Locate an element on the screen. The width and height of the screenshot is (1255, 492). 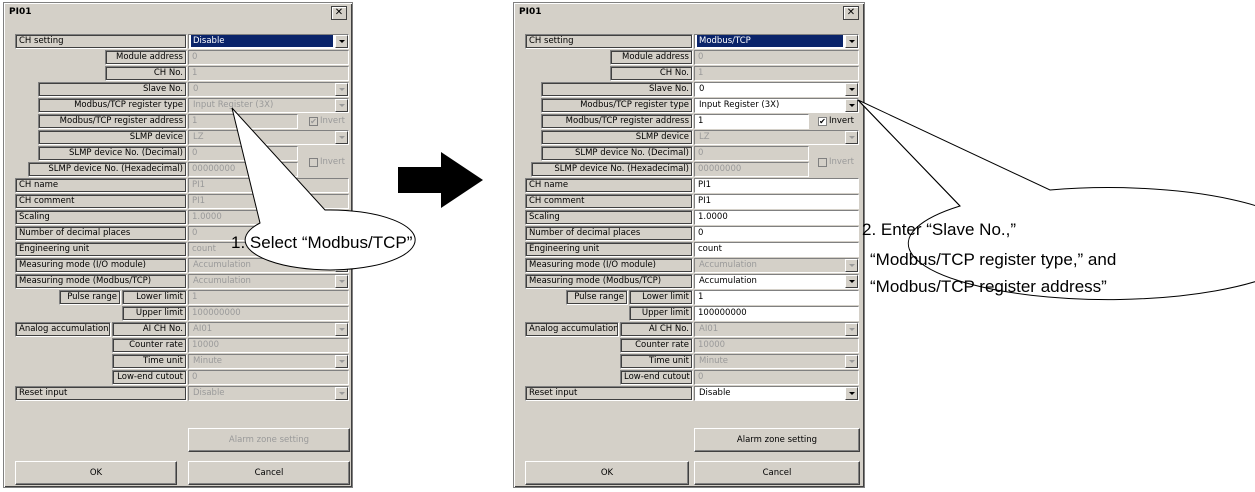
register-address-field: 1 is located at coordinates (751, 121).